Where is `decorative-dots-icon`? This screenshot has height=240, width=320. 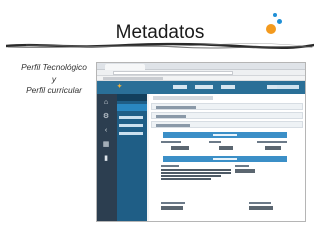 decorative-dots-icon is located at coordinates (275, 25).